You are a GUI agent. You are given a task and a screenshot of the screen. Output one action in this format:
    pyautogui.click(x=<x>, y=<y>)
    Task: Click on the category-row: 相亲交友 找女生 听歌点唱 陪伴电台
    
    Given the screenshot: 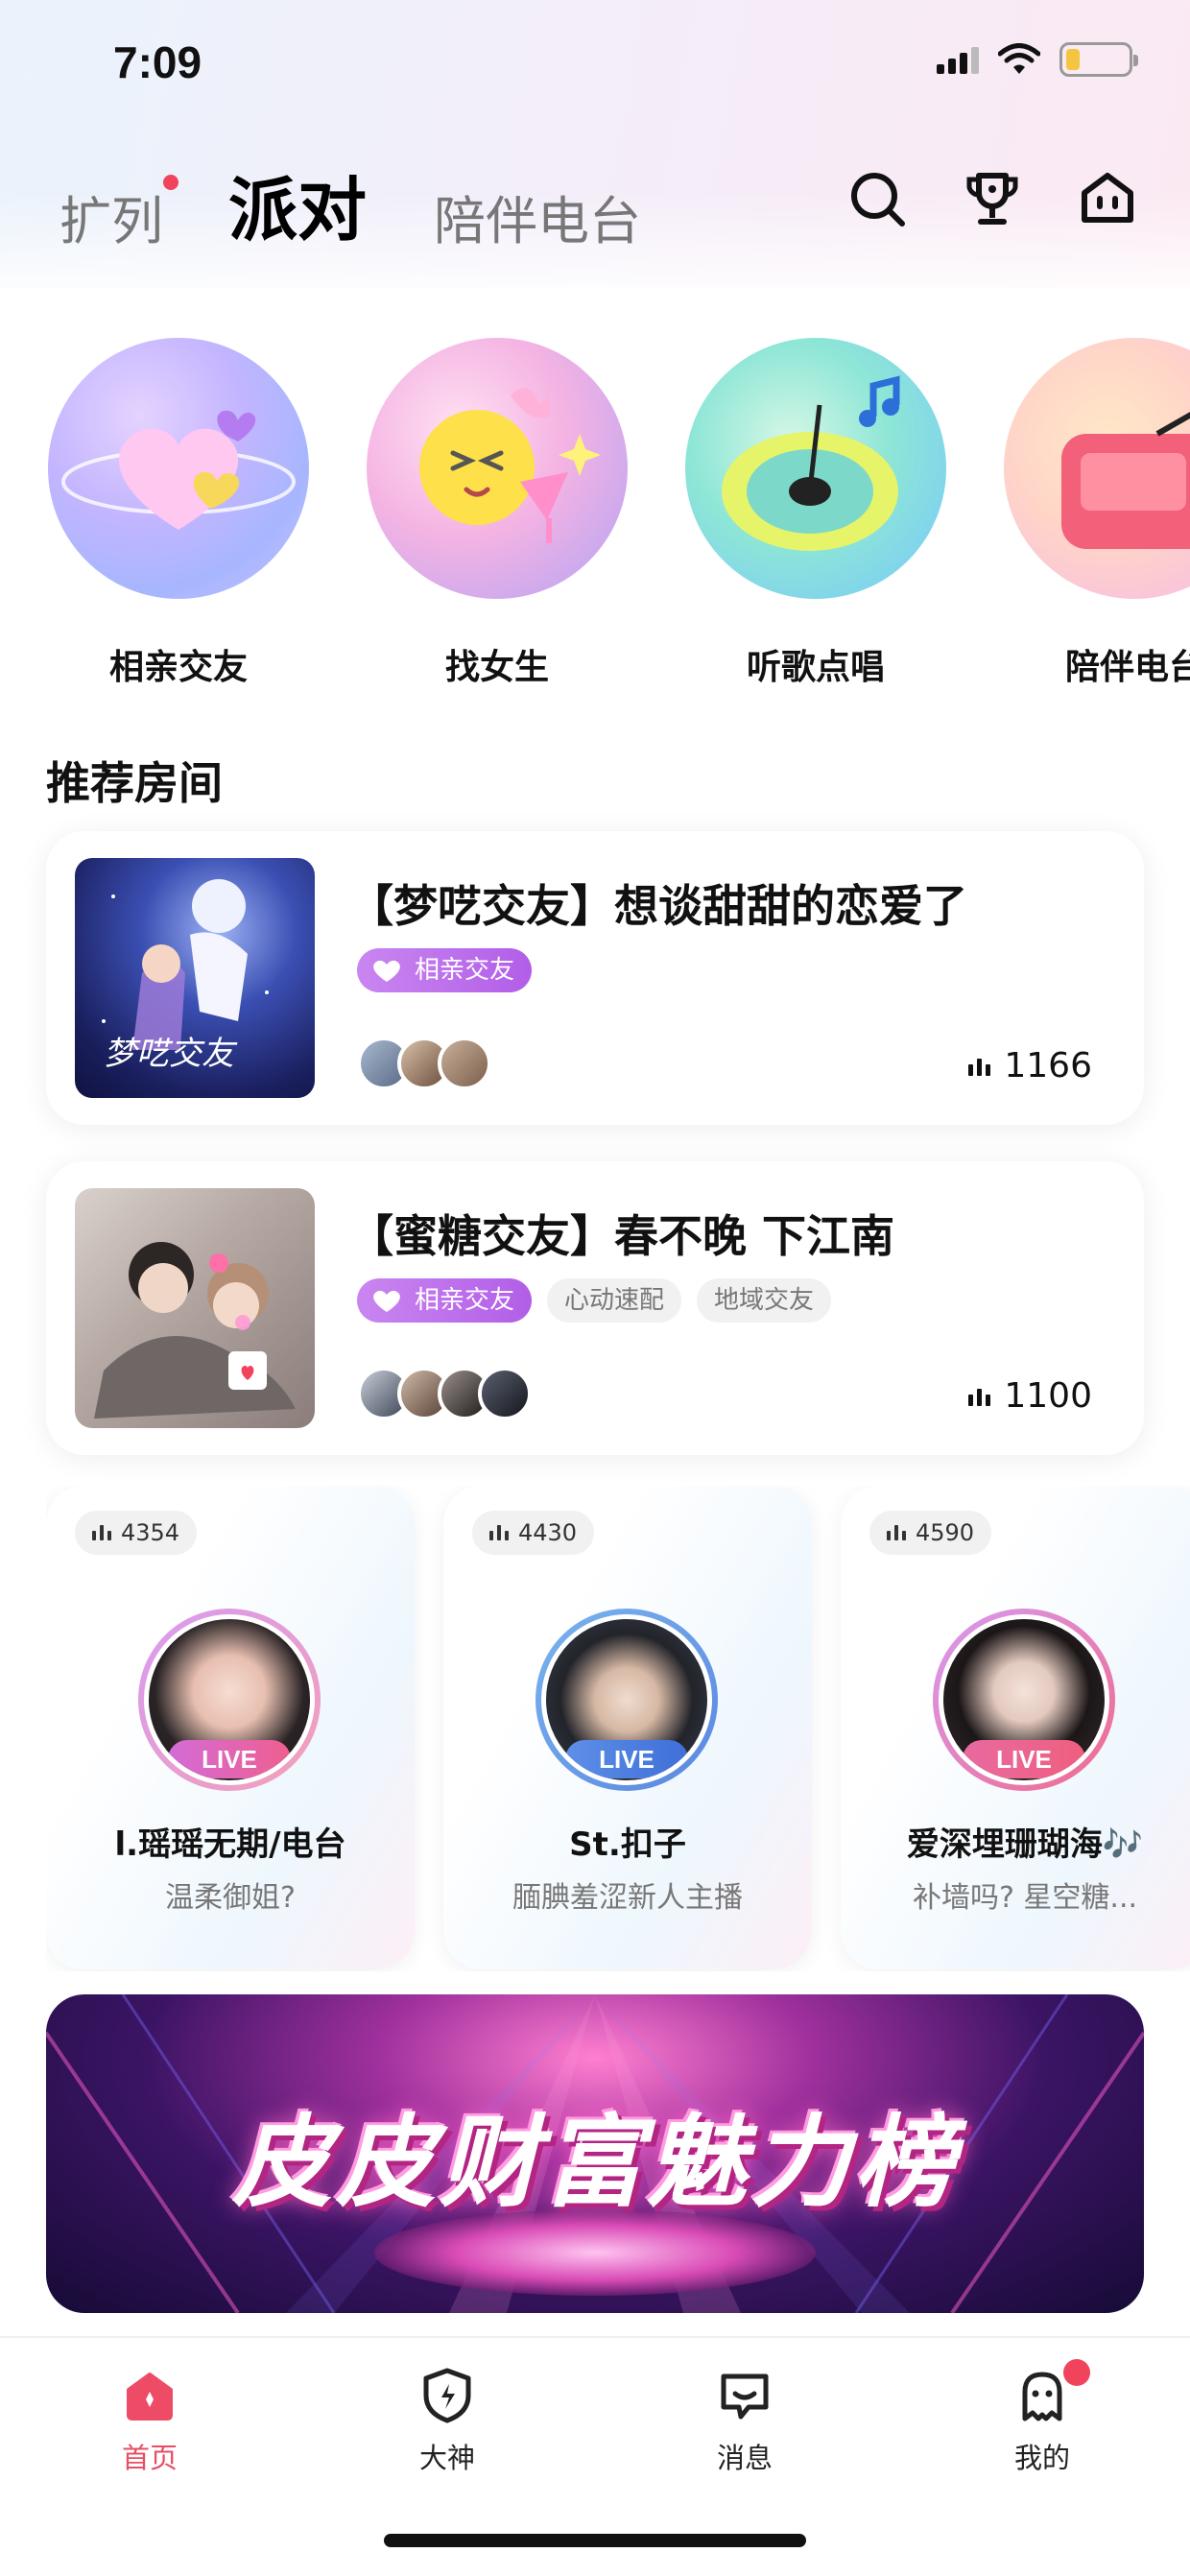 What is the action you would take?
    pyautogui.click(x=595, y=520)
    